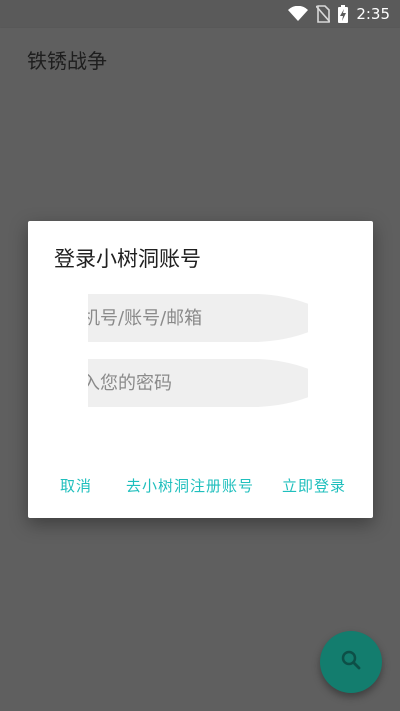 The height and width of the screenshot is (711, 400). I want to click on battery-charging-icon, so click(343, 14).